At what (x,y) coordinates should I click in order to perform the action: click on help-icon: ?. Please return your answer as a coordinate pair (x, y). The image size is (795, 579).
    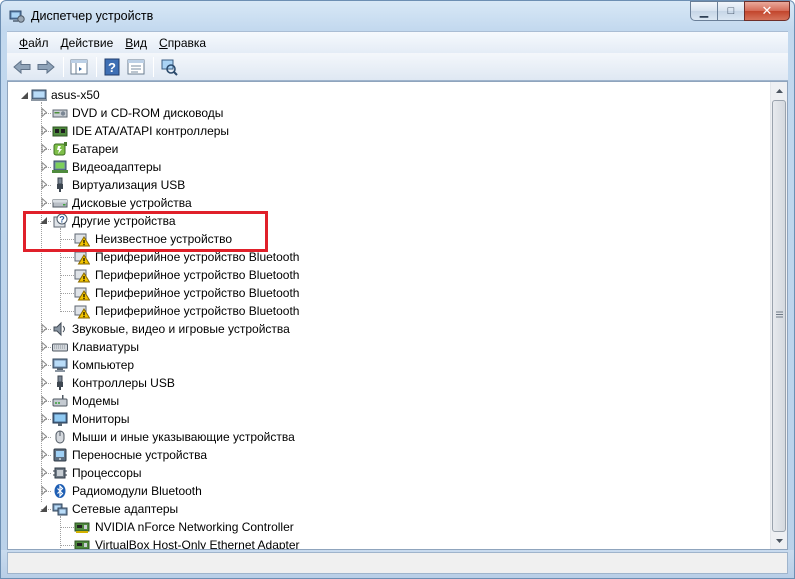
    Looking at the image, I should click on (112, 66).